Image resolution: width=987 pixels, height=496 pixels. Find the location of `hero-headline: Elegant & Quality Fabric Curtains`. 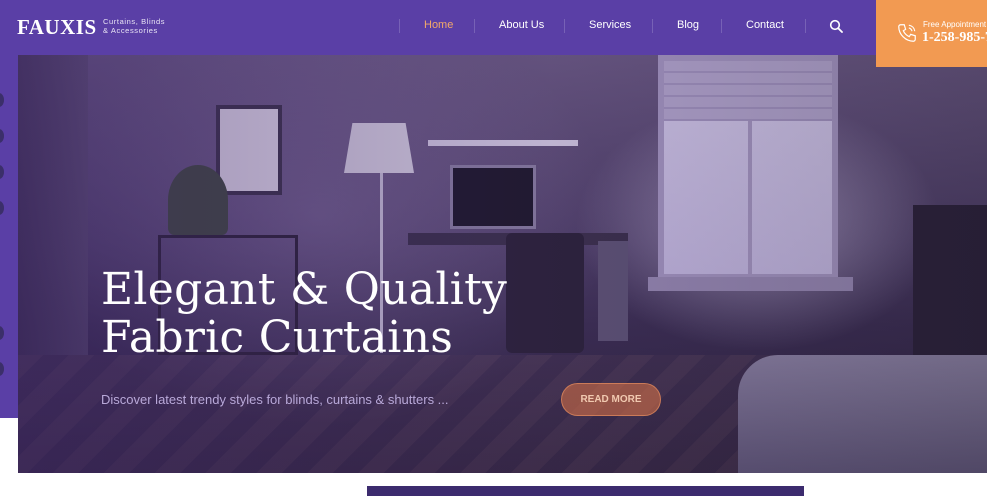

hero-headline: Elegant & Quality Fabric Curtains is located at coordinates (304, 314).